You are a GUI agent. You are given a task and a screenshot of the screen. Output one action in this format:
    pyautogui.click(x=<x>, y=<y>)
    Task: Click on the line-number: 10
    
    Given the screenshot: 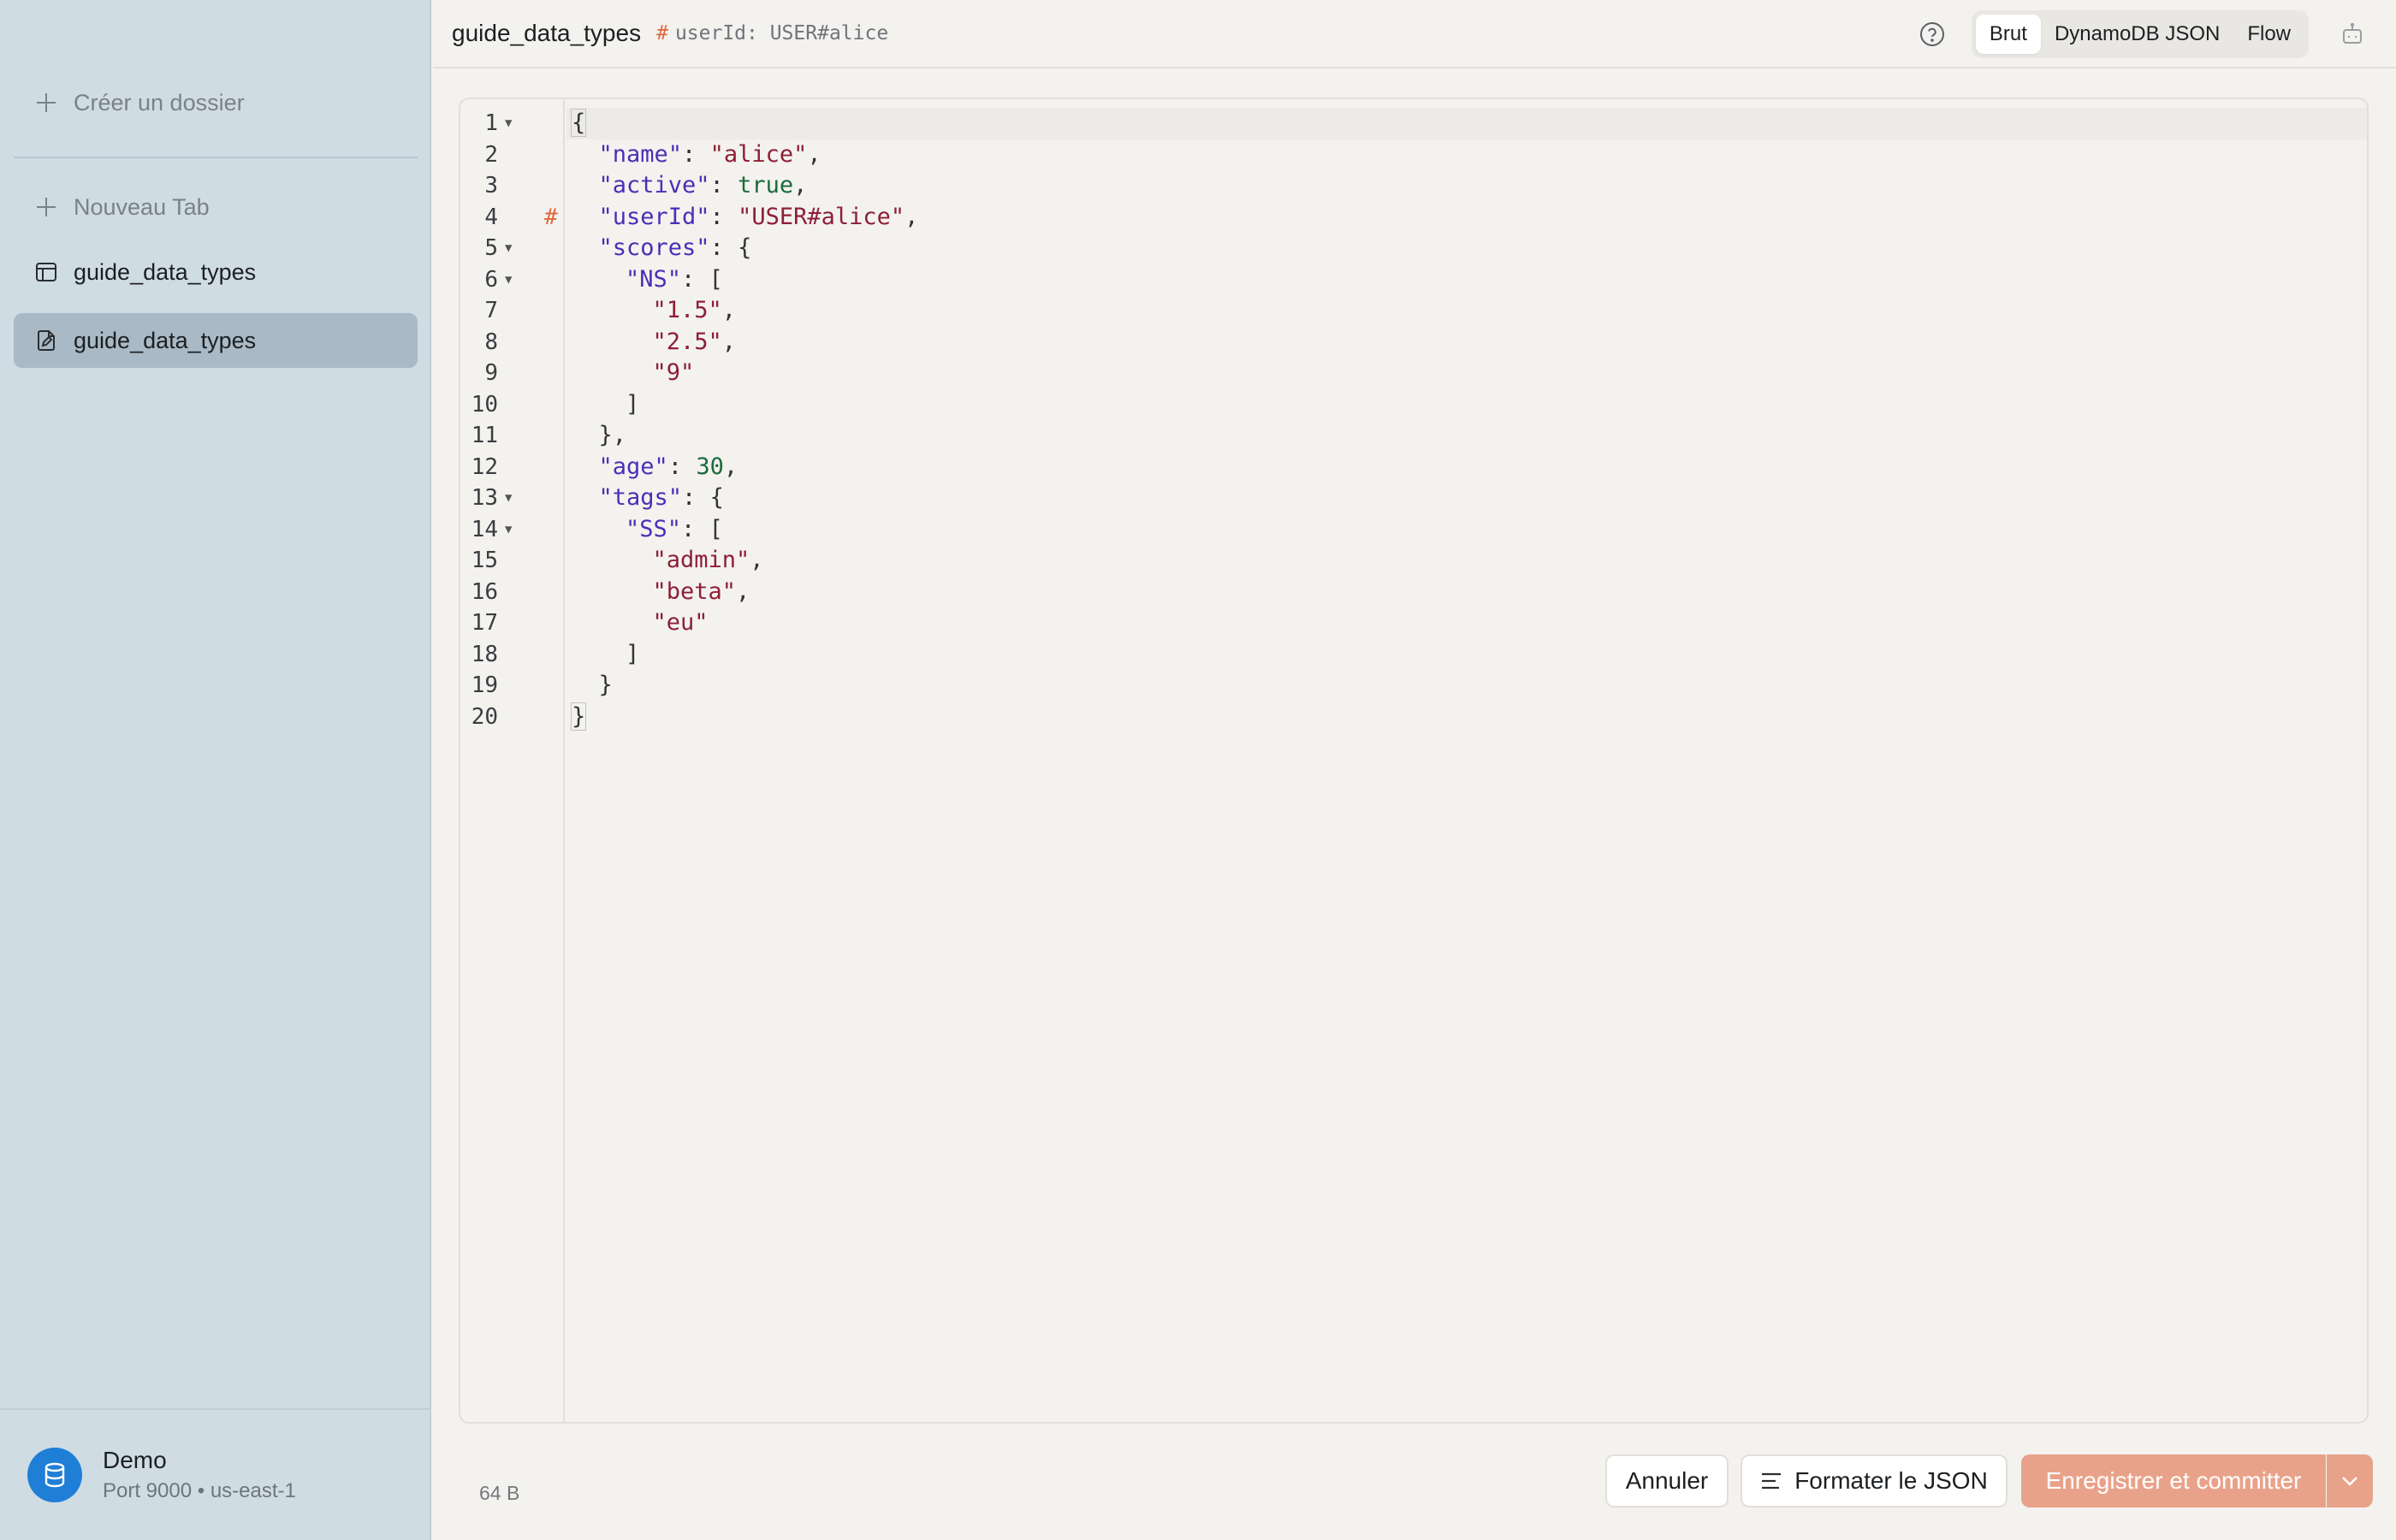 What is the action you would take?
    pyautogui.click(x=485, y=404)
    